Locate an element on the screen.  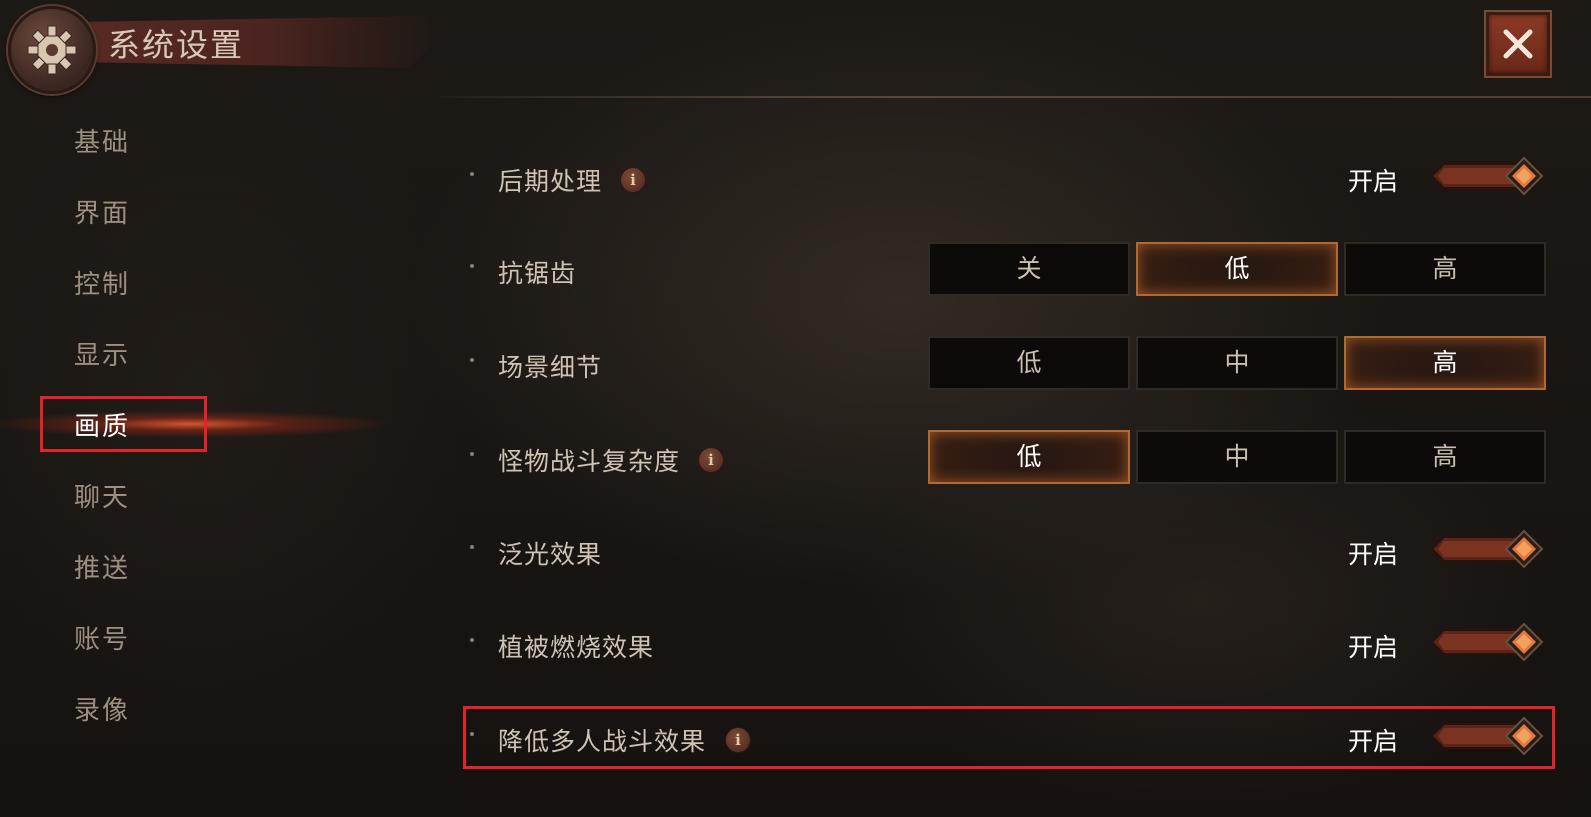
sidebar-item-graphics: 画质 is located at coordinates (102, 426).